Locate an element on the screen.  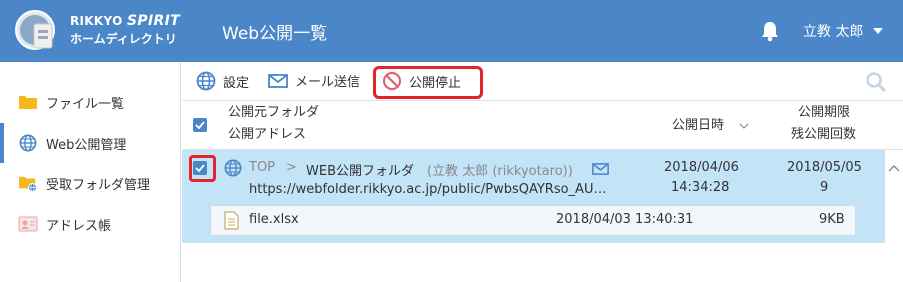
bell-icon is located at coordinates (770, 31).